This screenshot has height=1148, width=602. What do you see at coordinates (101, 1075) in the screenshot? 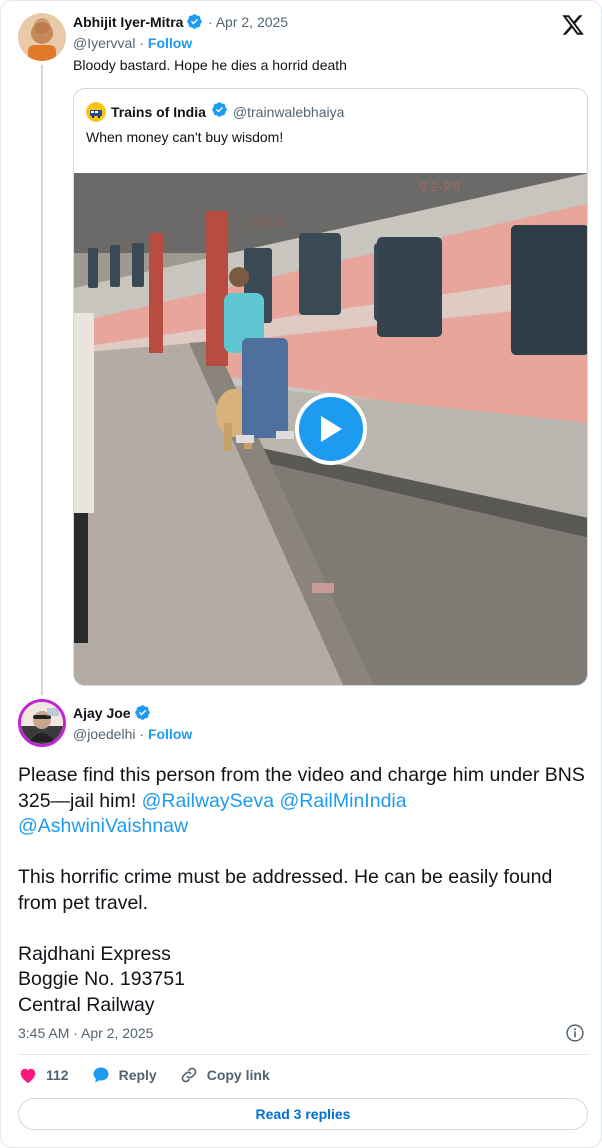
I see `reply-bubble-icon` at bounding box center [101, 1075].